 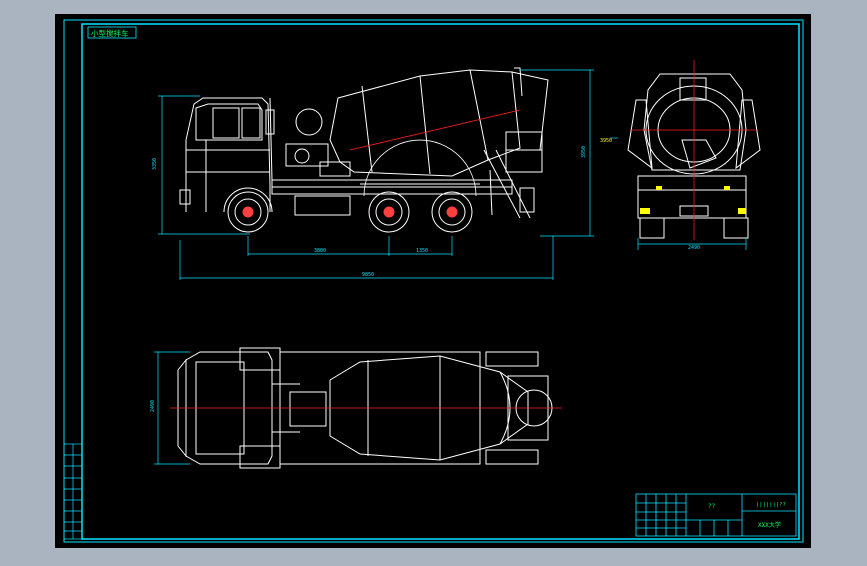 I want to click on side-view-height-dim: 3350, so click(x=155, y=164).